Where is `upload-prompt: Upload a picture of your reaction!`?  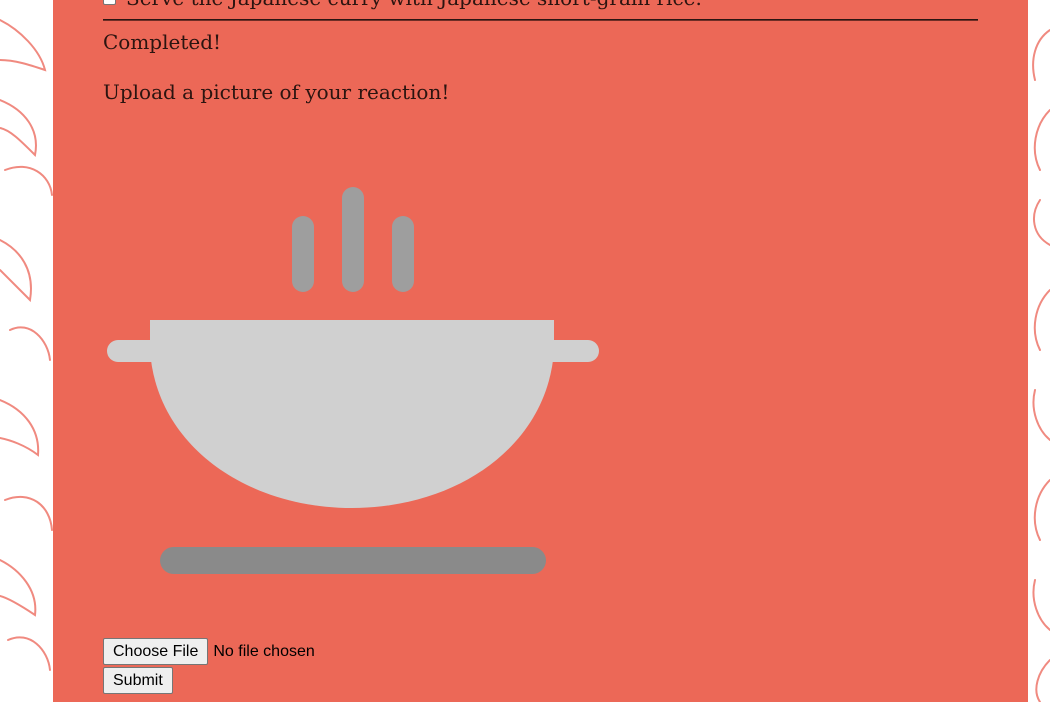
upload-prompt: Upload a picture of your reaction! is located at coordinates (276, 92).